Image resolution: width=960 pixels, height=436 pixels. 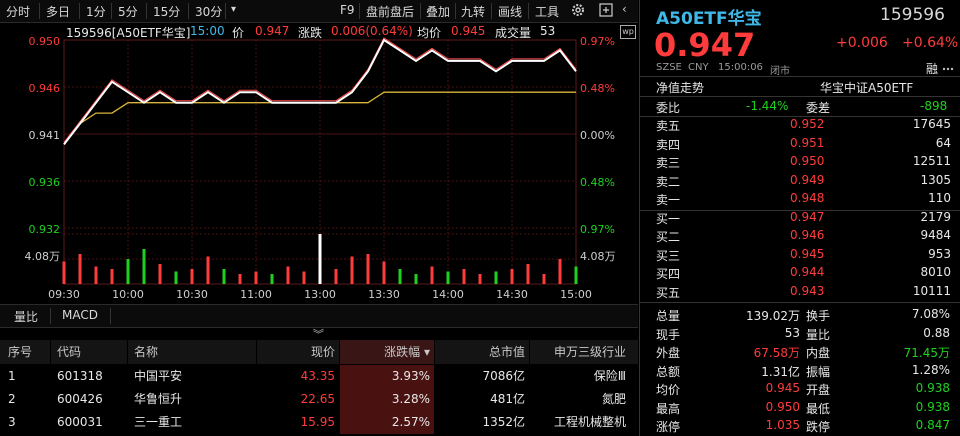 What do you see at coordinates (606, 11) in the screenshot?
I see `expand-icon` at bounding box center [606, 11].